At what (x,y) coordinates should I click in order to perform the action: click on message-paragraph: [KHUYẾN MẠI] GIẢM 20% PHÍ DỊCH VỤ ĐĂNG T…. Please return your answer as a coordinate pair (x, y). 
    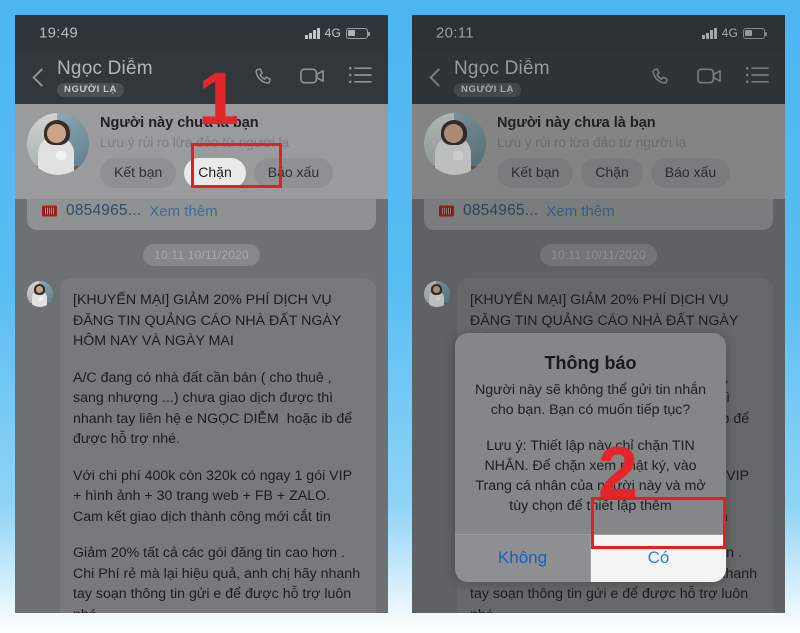
    Looking at the image, I should click on (209, 320).